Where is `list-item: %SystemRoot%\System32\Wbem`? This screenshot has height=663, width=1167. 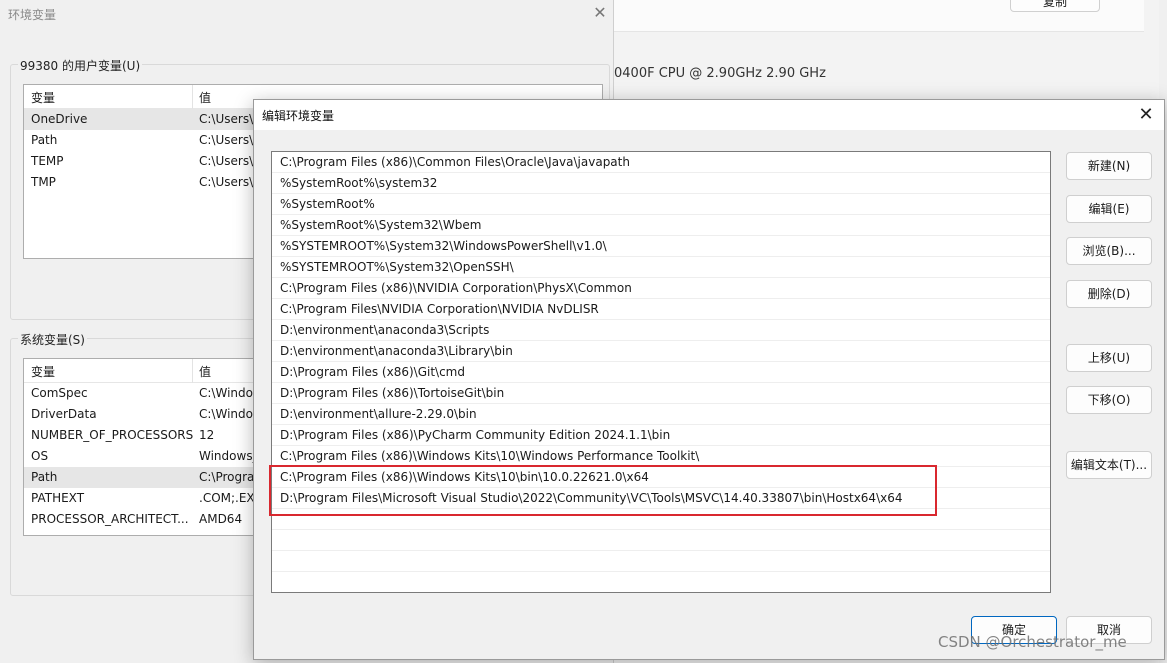 list-item: %SystemRoot%\System32\Wbem is located at coordinates (661, 225).